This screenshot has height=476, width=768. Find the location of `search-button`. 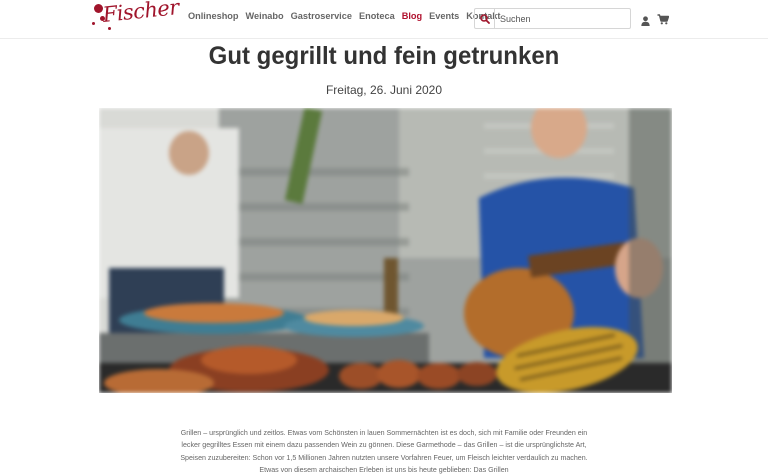

search-button is located at coordinates (485, 18).